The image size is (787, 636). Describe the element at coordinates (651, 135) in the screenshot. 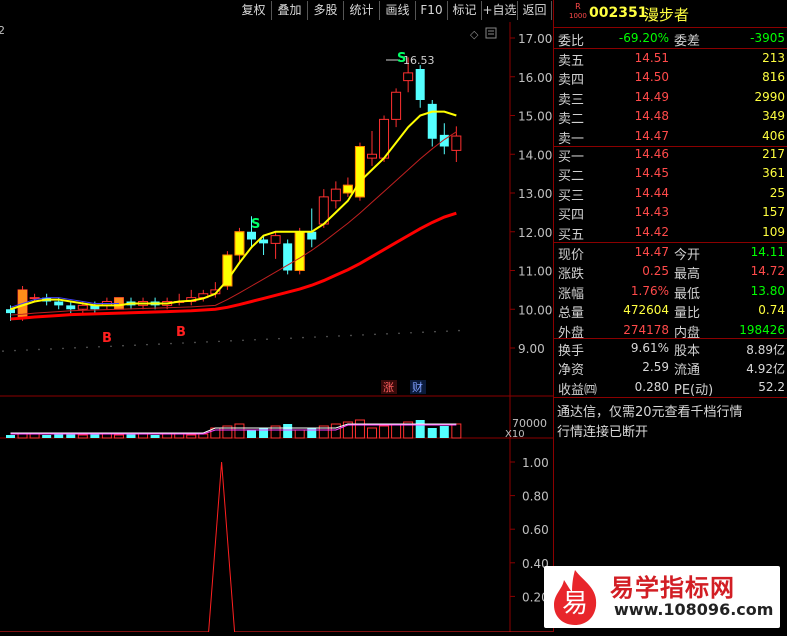

I see `row-price: 14.47` at that location.